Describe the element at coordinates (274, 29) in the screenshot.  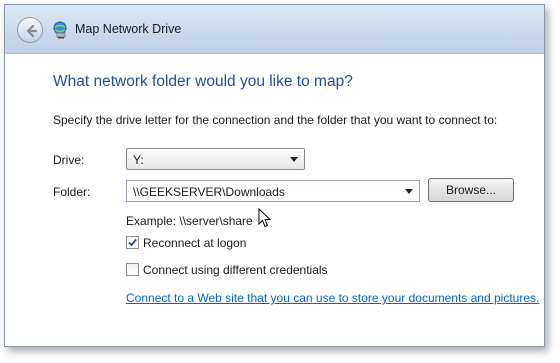
I see `title-bar: Map Network Drive` at that location.